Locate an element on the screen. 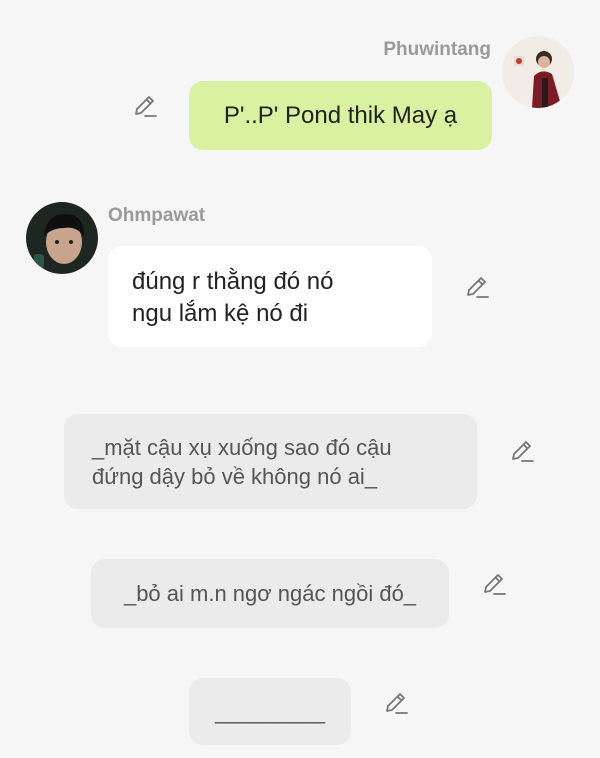  narration-bubble: _bỏ ai m.n ngơ ngác ngồi đó_ is located at coordinates (270, 593).